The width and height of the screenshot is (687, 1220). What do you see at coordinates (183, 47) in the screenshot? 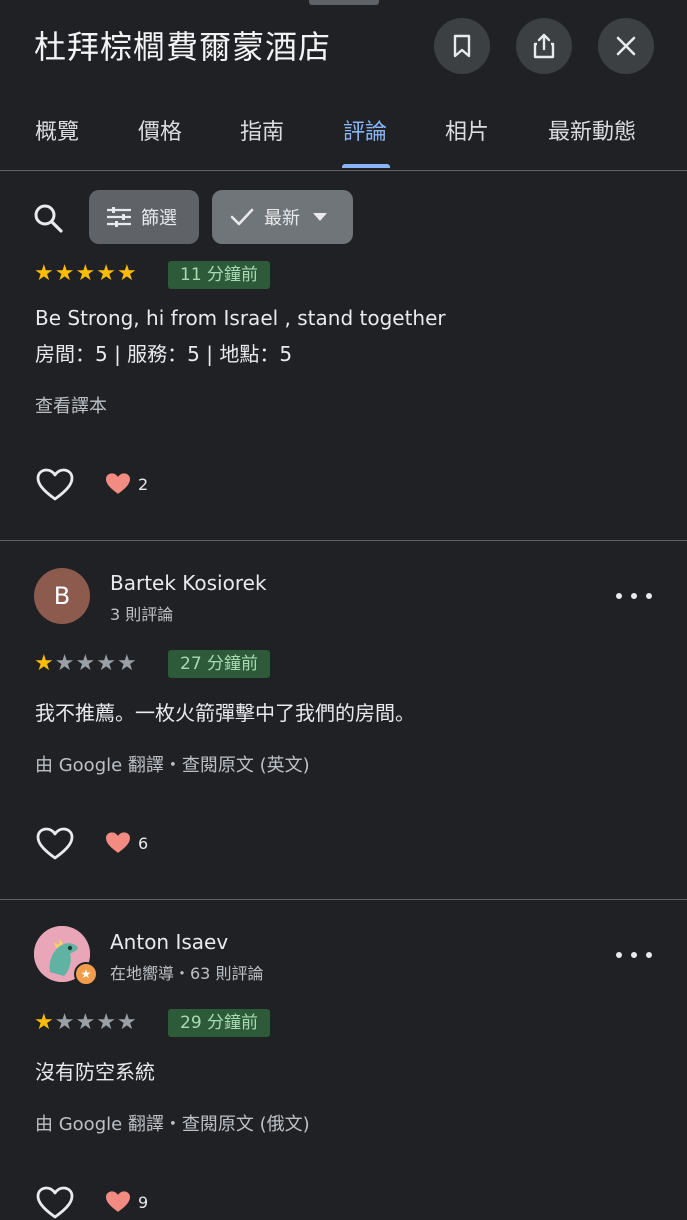
I see `page-title: 杜拜棕櫚費爾蒙酒店` at bounding box center [183, 47].